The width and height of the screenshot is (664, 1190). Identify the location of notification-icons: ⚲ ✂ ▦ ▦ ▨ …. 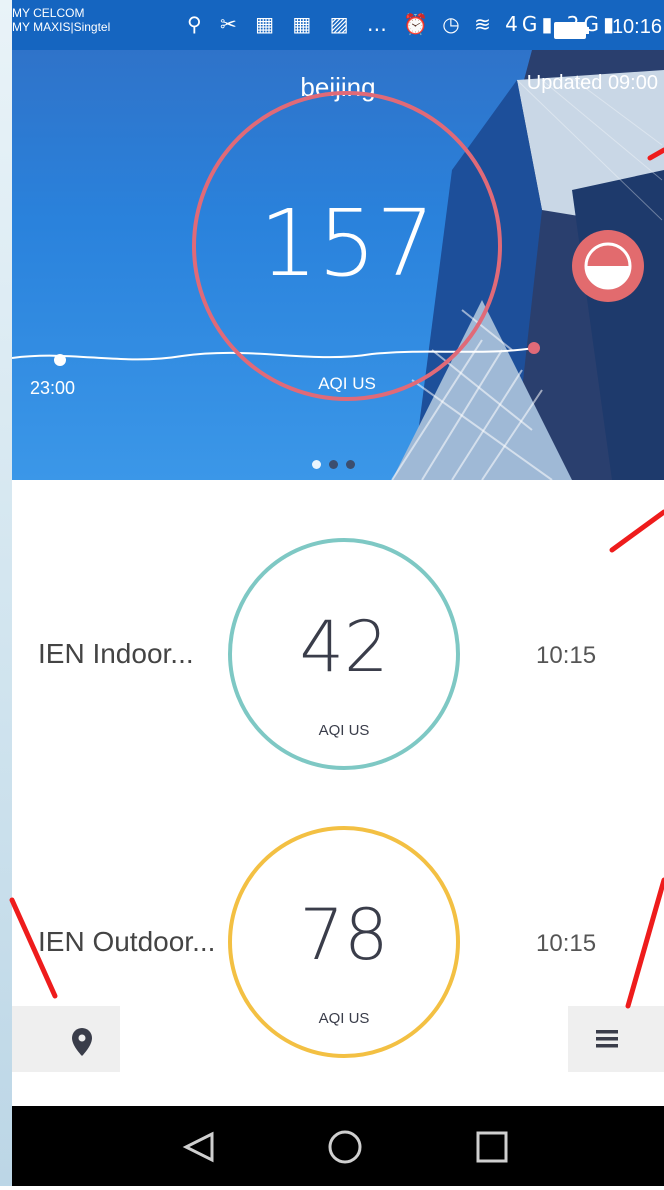
(290, 24).